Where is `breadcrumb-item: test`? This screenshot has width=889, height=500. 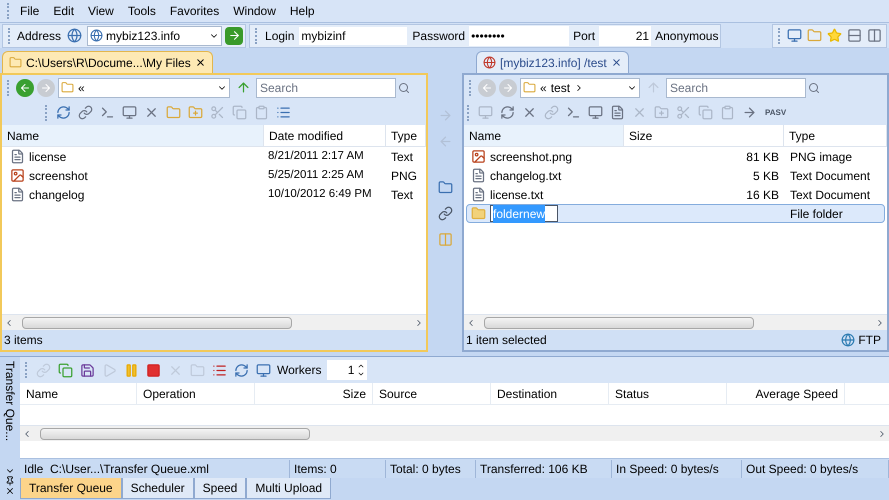
breadcrumb-item: test is located at coordinates (560, 87).